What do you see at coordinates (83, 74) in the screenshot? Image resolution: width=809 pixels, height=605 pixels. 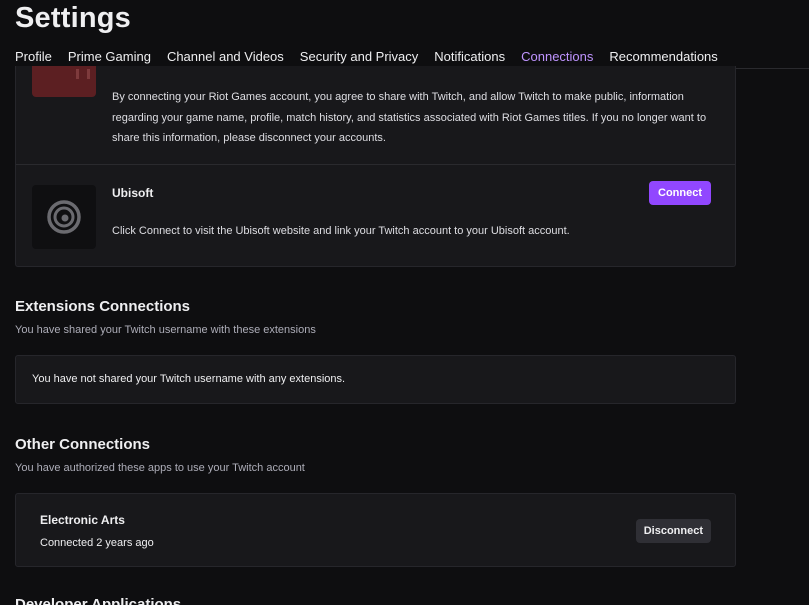 I see `riot-fist-icon` at bounding box center [83, 74].